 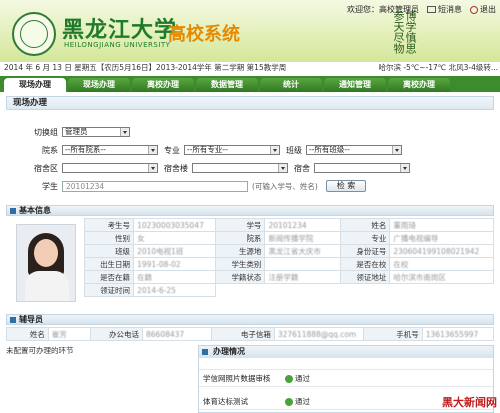 What do you see at coordinates (110, 168) in the screenshot?
I see `dorm-area-select` at bounding box center [110, 168].